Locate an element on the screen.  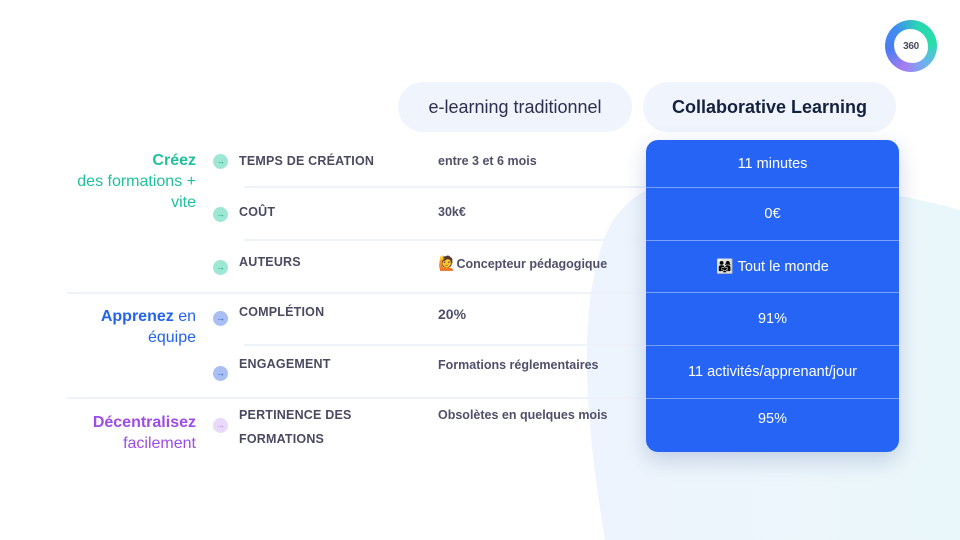
row-label-engagement: ENGAGEMENT is located at coordinates (285, 364).